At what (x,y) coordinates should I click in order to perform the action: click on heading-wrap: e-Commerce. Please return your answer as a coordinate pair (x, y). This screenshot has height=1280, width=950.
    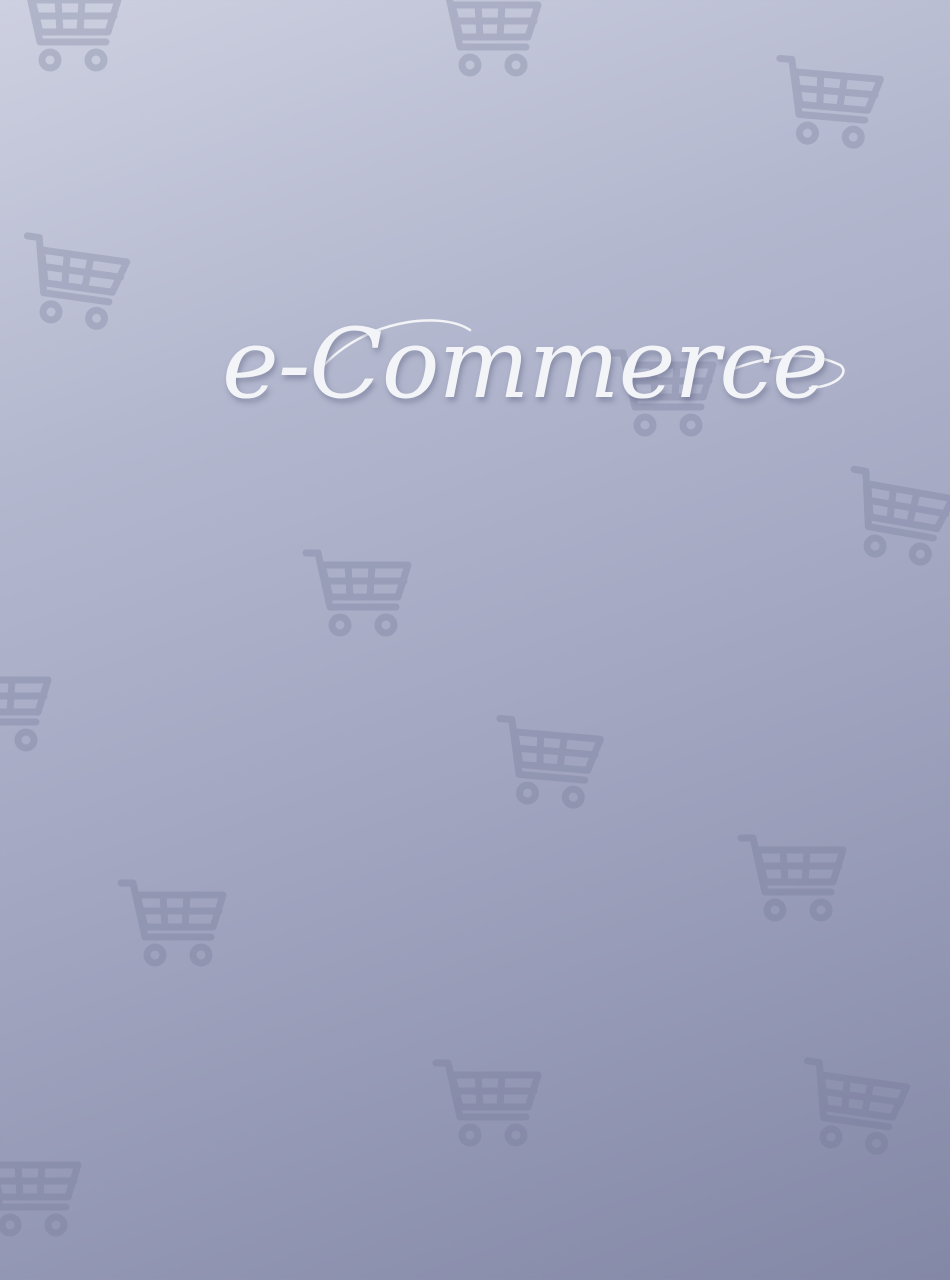
    Looking at the image, I should click on (535, 370).